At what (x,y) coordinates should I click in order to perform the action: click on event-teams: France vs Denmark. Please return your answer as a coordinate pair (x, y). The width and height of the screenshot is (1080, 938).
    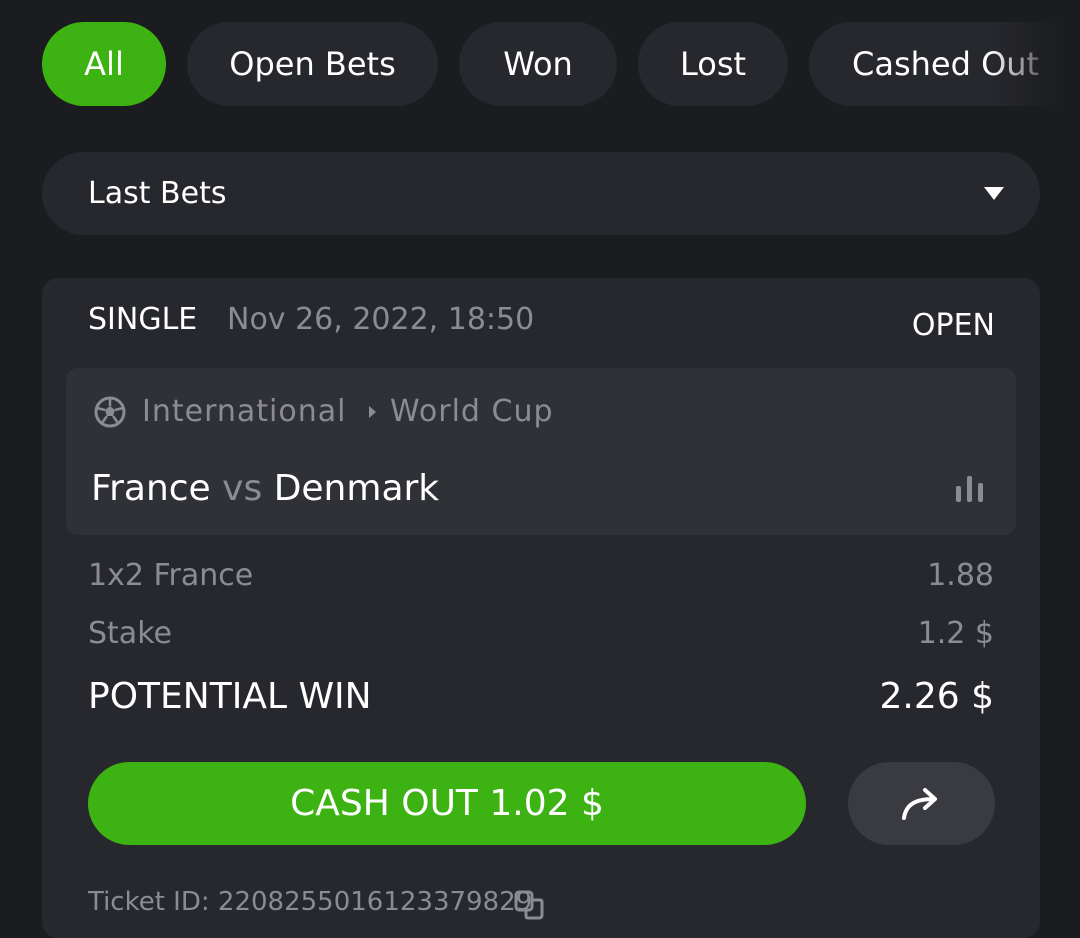
    Looking at the image, I should click on (265, 489).